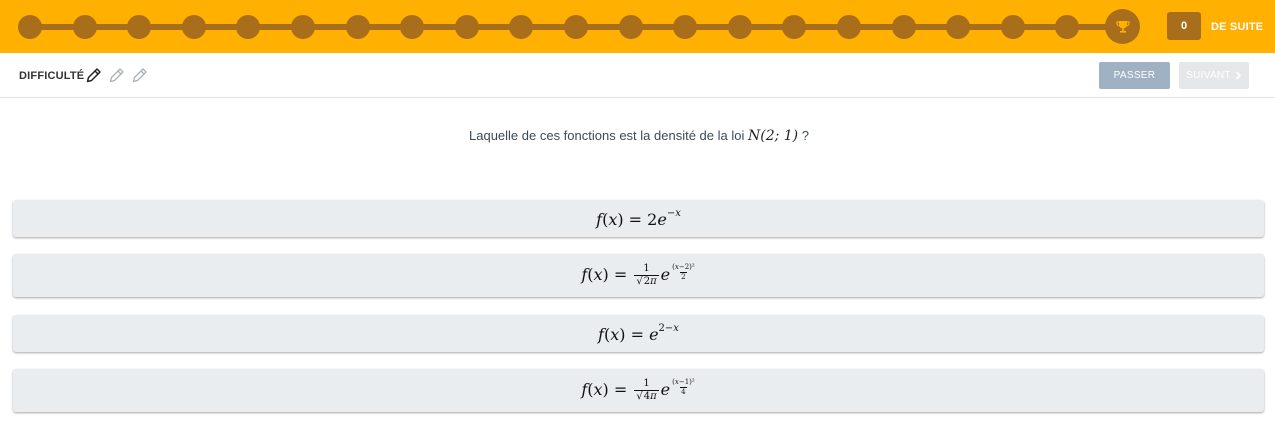  What do you see at coordinates (1237, 27) in the screenshot?
I see `streak-label: DE SUITE` at bounding box center [1237, 27].